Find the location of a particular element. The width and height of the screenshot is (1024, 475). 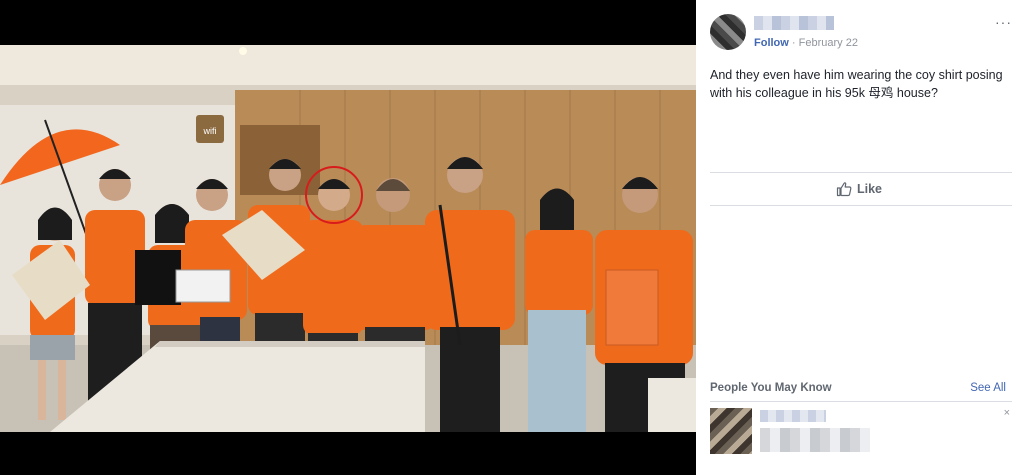

more-options-icon: ··· is located at coordinates (1003, 22).